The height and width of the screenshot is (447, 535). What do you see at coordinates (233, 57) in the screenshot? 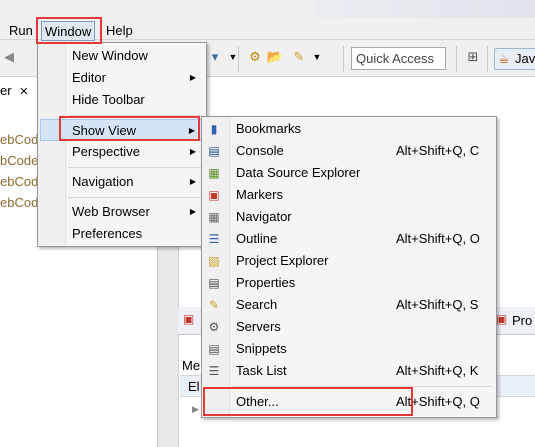
I see `chevron-down-icon: ▼` at bounding box center [233, 57].